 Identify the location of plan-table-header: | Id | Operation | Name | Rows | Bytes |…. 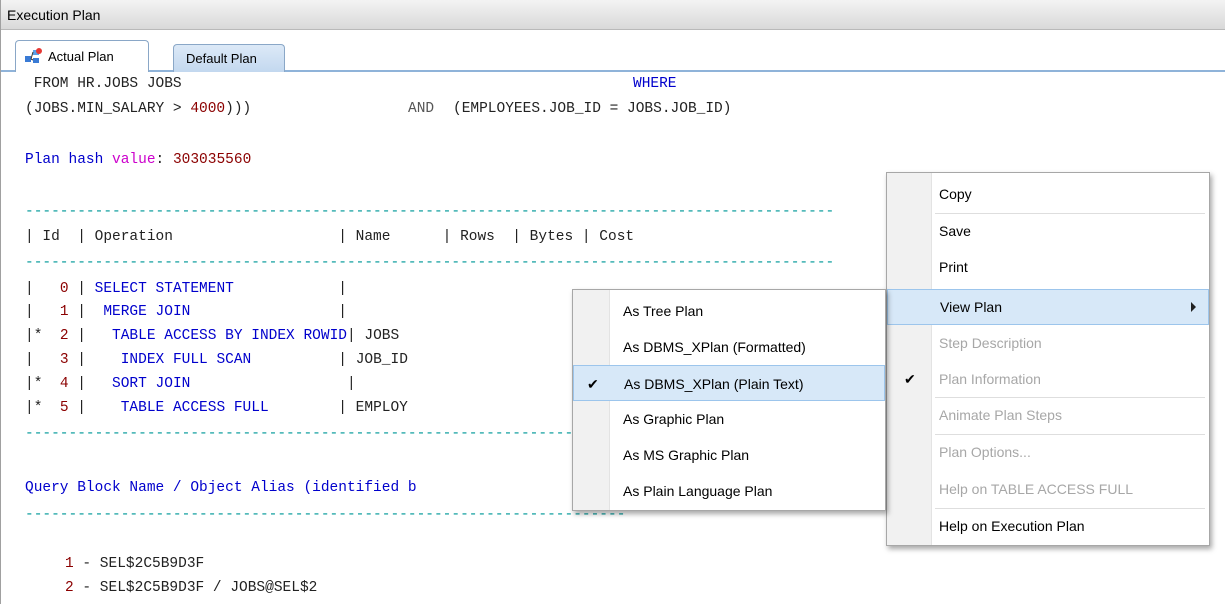
(330, 237).